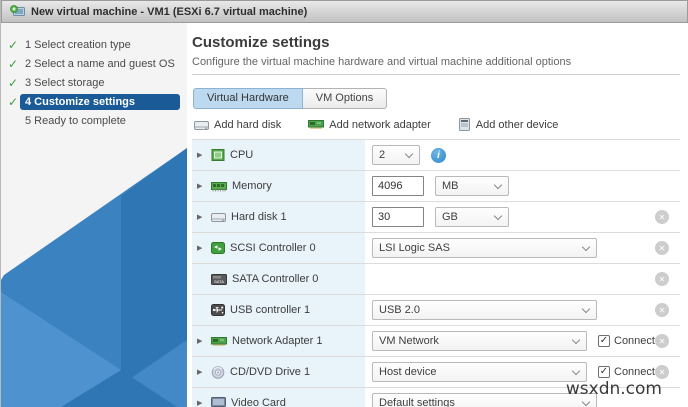  What do you see at coordinates (396, 155) in the screenshot?
I see `cpu-count-select: 2` at bounding box center [396, 155].